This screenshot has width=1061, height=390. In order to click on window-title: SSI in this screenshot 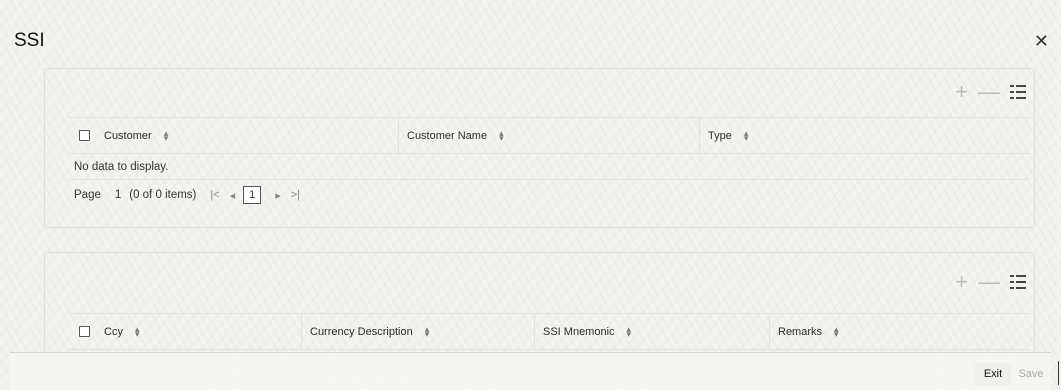, I will do `click(29, 40)`.